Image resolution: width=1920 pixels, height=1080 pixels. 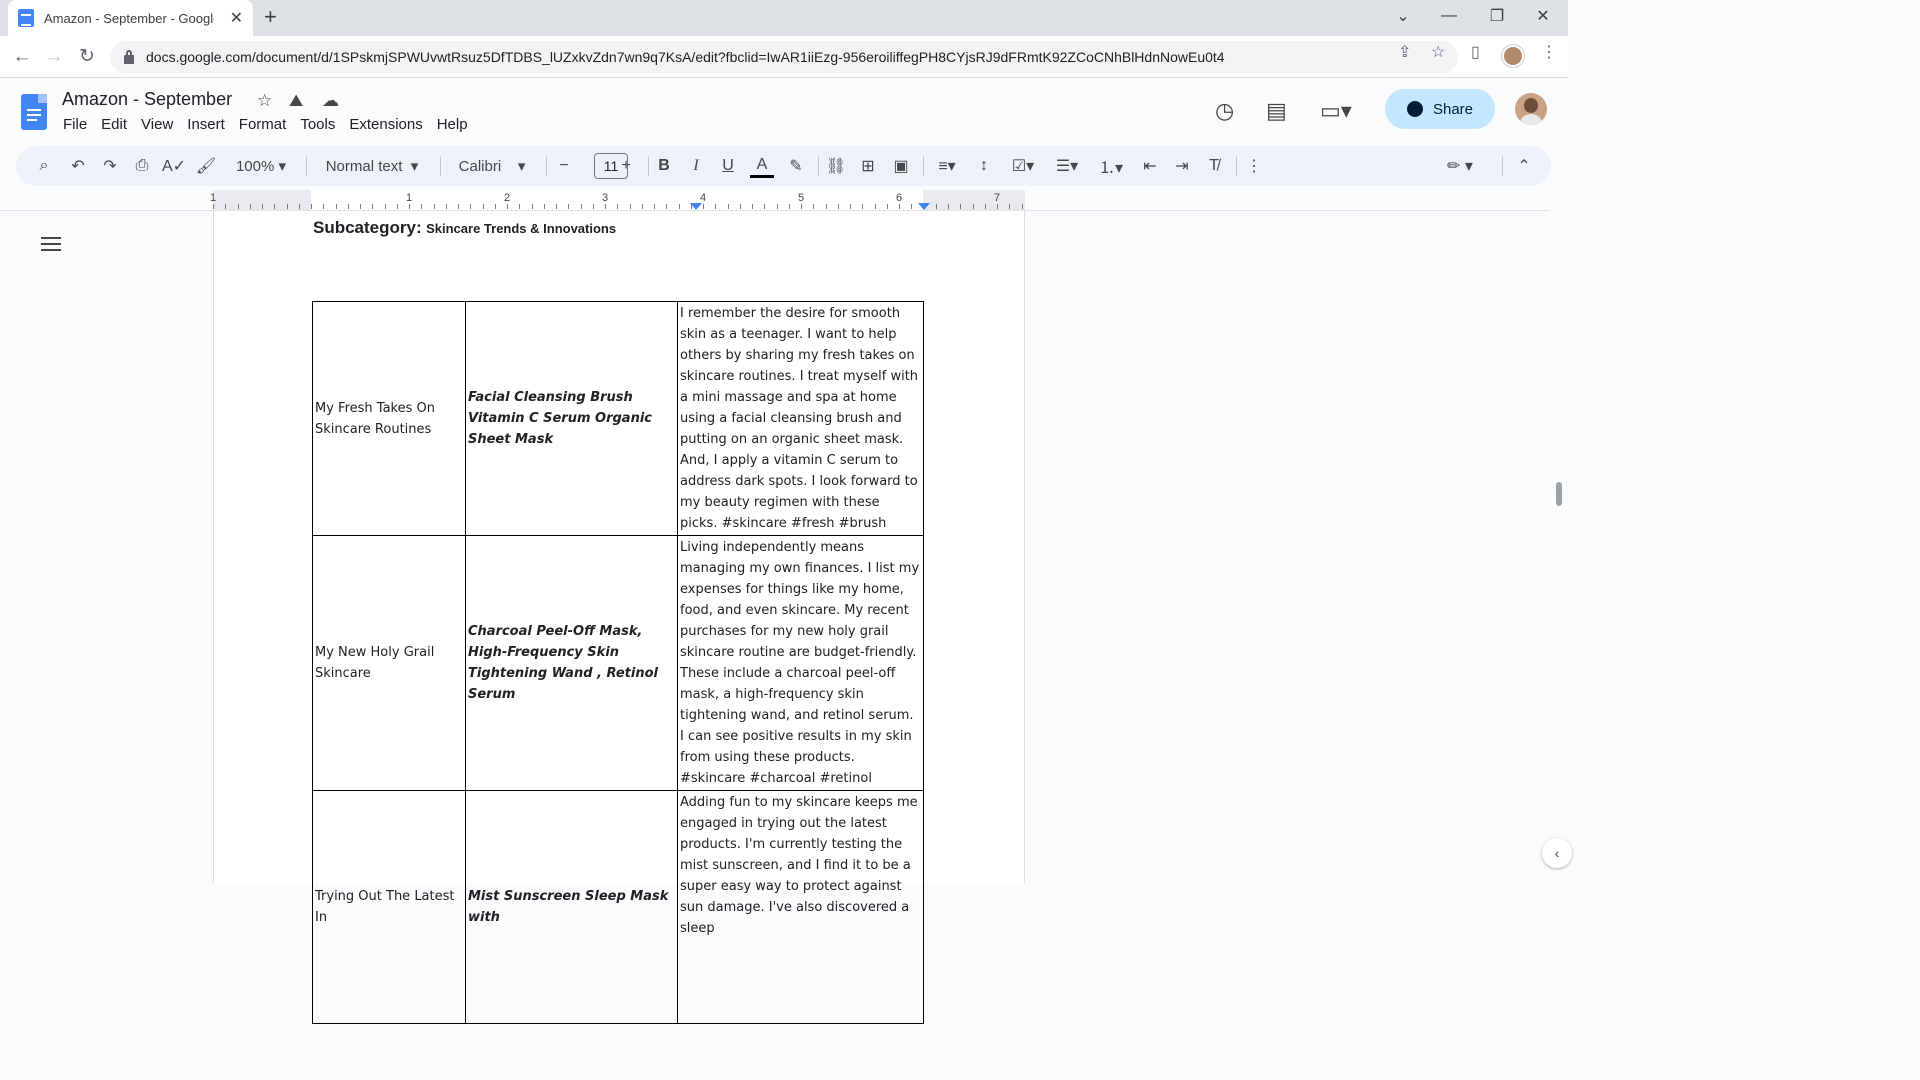 I want to click on menu-extensions: Extensions, so click(x=385, y=124).